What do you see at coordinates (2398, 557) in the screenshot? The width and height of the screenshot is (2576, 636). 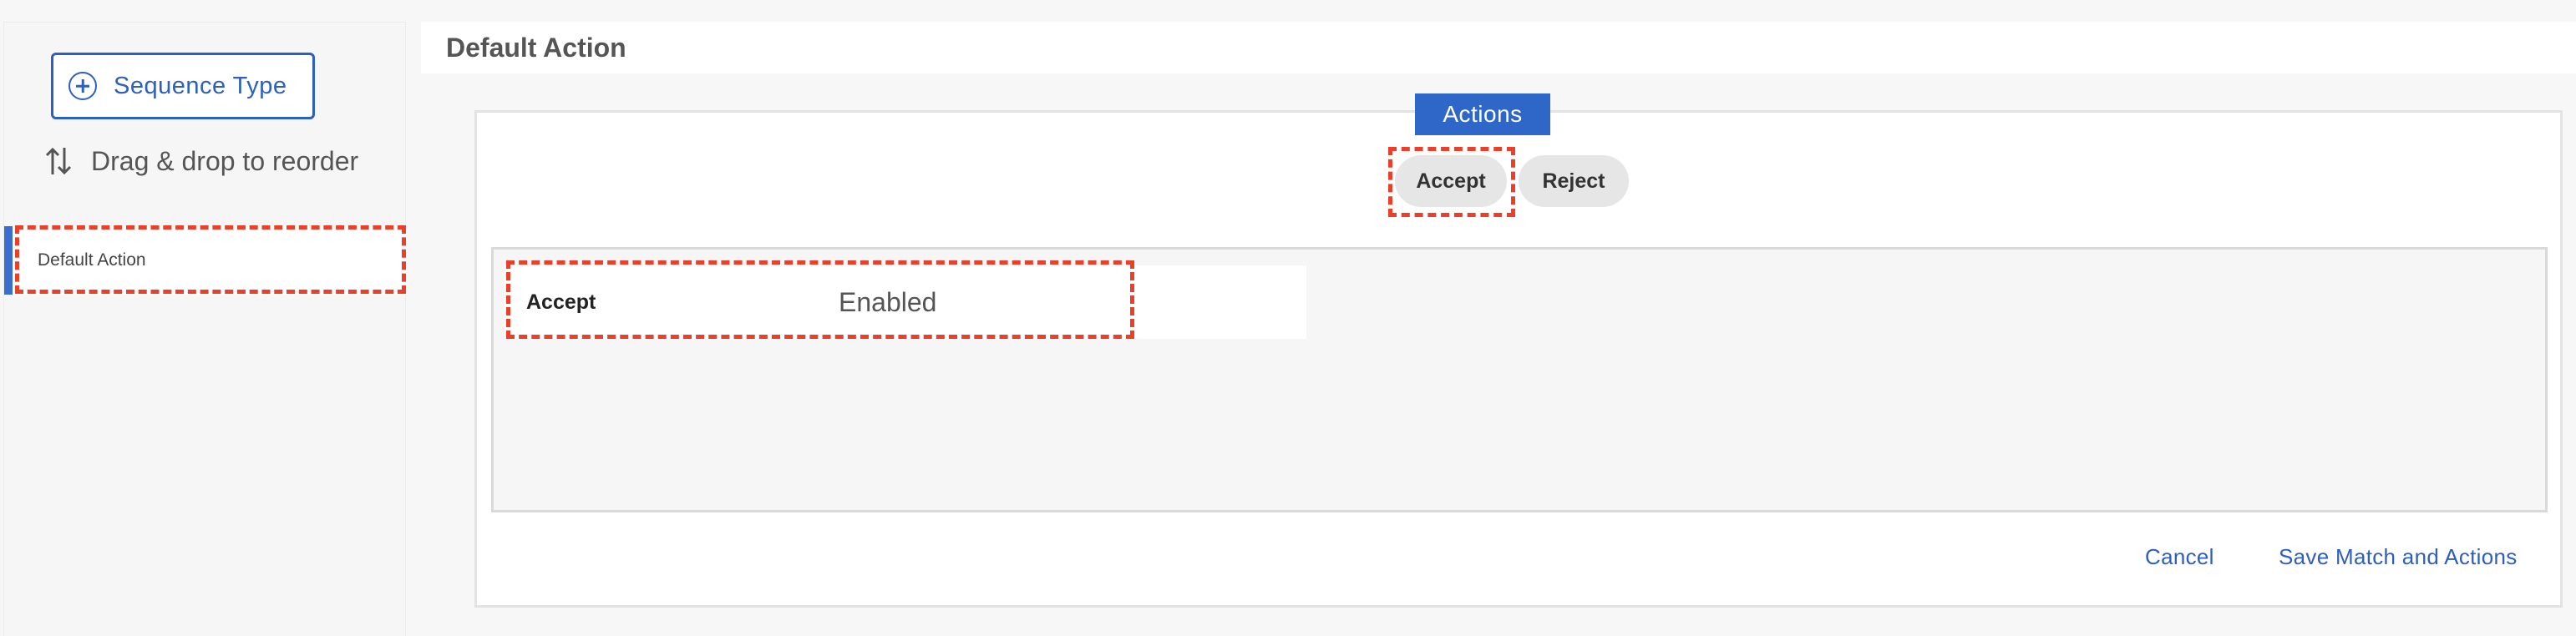 I see `save-match-actions-button: Save Match and Actions` at bounding box center [2398, 557].